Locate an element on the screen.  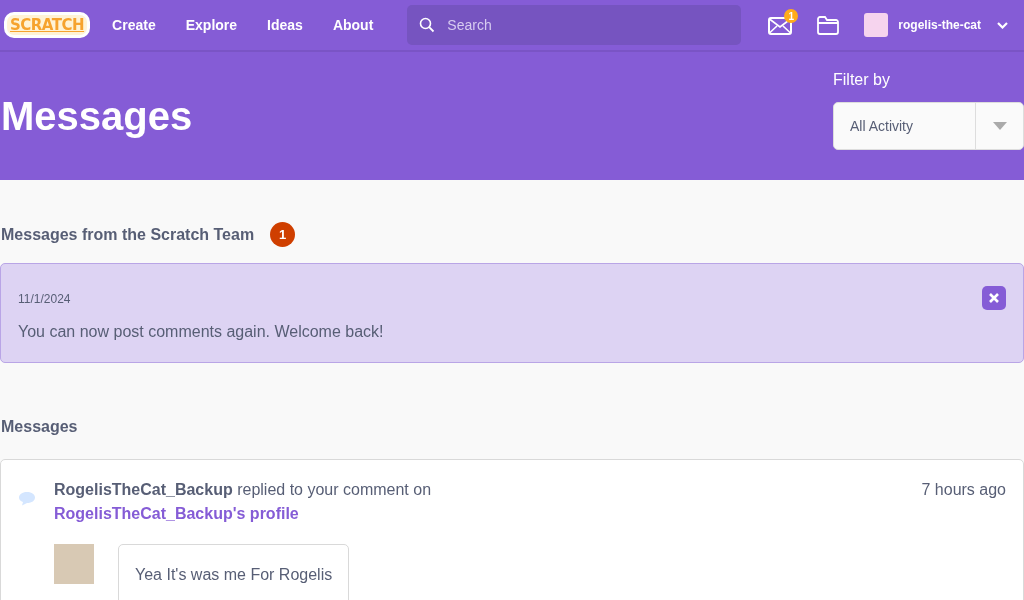
section-heading: Messages is located at coordinates (40, 427).